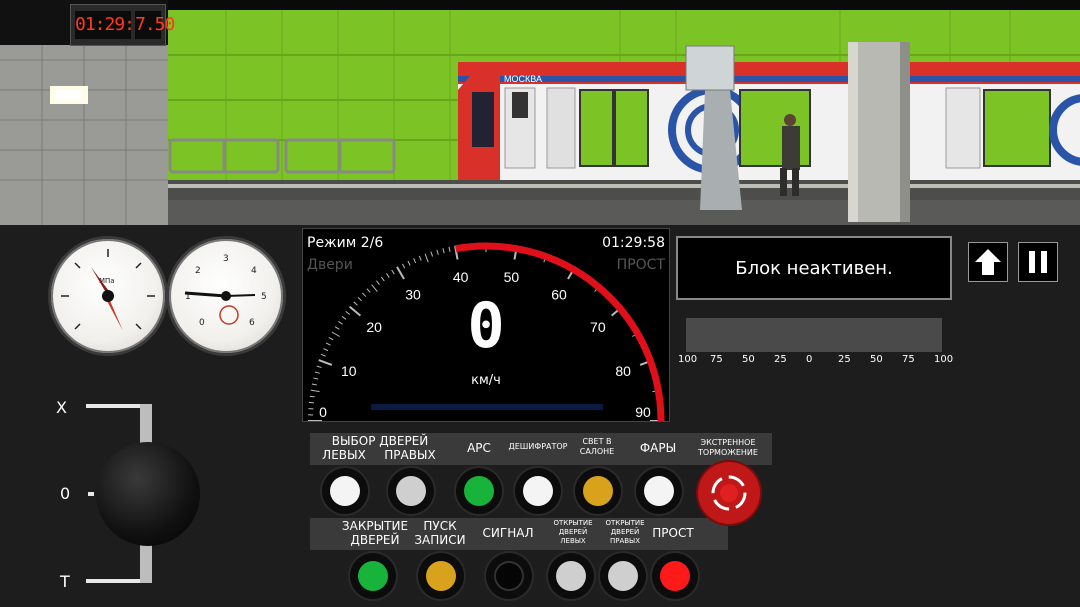 This screenshot has height=607, width=1080. What do you see at coordinates (349, 371) in the screenshot?
I see `speed-tick-label: 10` at bounding box center [349, 371].